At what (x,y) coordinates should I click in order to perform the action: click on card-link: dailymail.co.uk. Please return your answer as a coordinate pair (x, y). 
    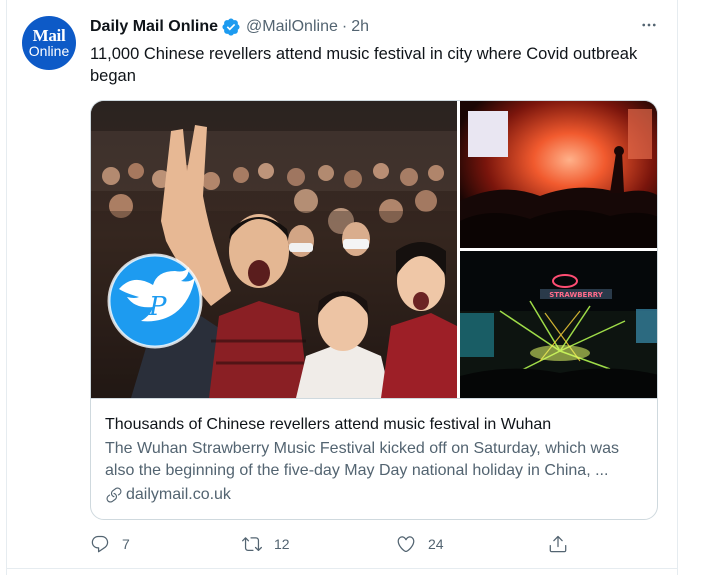
    Looking at the image, I should click on (375, 495).